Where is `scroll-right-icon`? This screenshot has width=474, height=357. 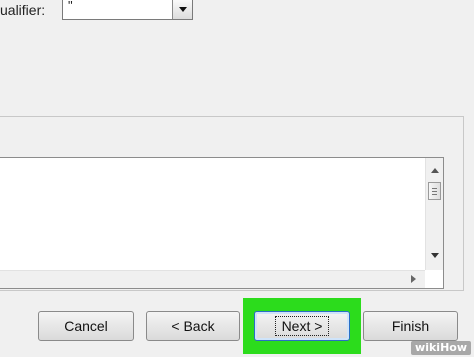 scroll-right-icon is located at coordinates (413, 279).